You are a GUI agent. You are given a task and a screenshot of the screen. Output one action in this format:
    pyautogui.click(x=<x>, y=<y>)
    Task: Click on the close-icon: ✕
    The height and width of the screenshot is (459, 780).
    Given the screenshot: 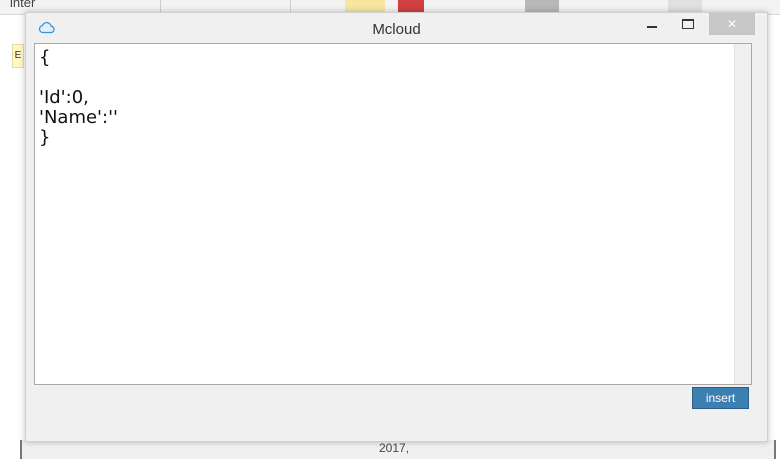 What is the action you would take?
    pyautogui.click(x=732, y=24)
    